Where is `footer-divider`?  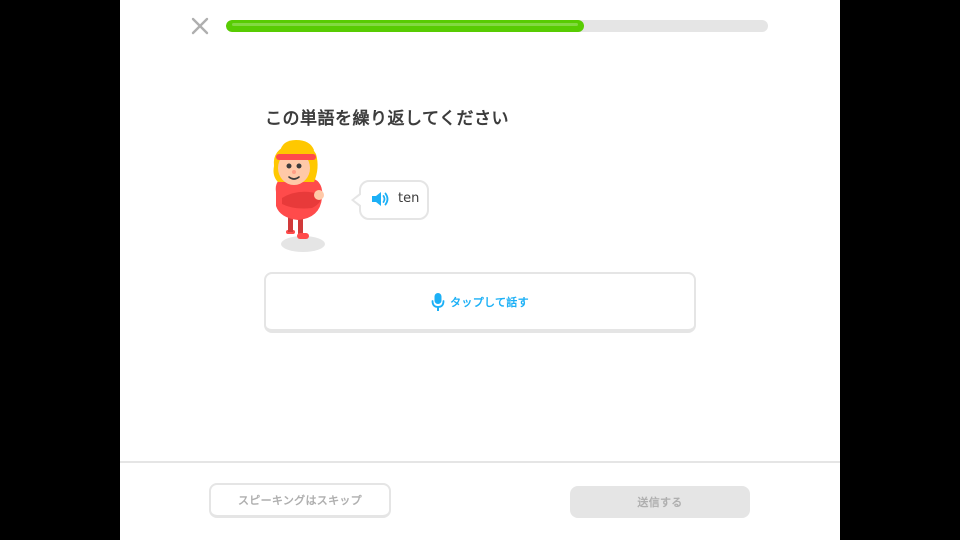
footer-divider is located at coordinates (480, 462).